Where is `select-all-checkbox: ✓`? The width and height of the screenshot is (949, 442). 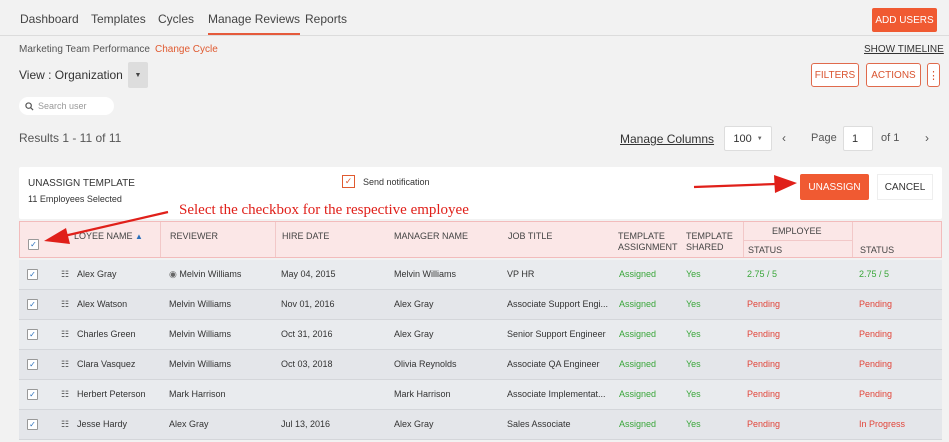
select-all-checkbox: ✓ is located at coordinates (33, 244).